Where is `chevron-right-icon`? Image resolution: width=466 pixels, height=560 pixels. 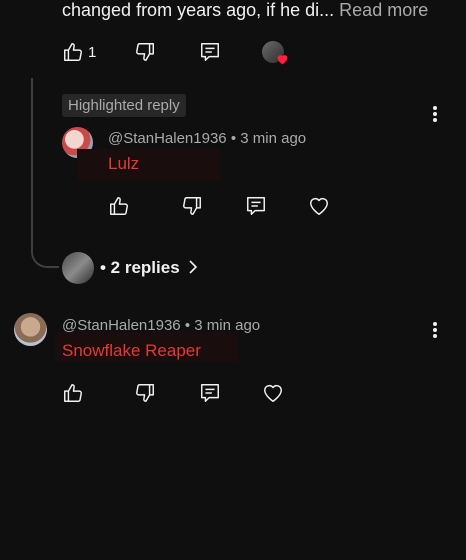
chevron-right-icon is located at coordinates (193, 269).